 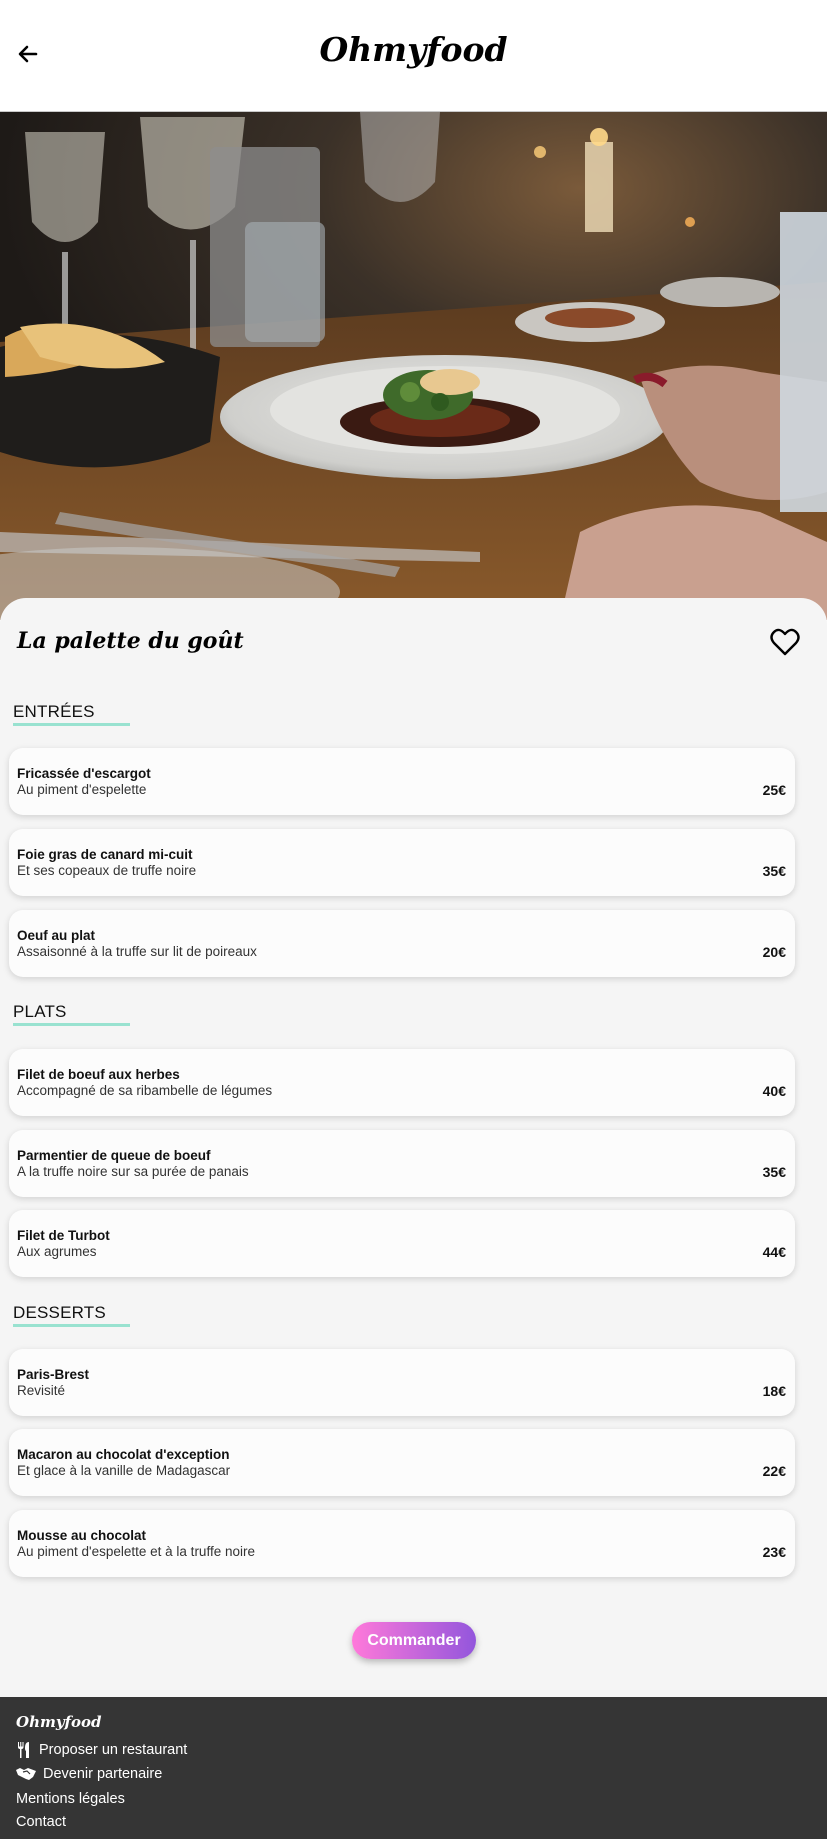 I want to click on restaurant-name: La palette du goût, so click(x=130, y=641).